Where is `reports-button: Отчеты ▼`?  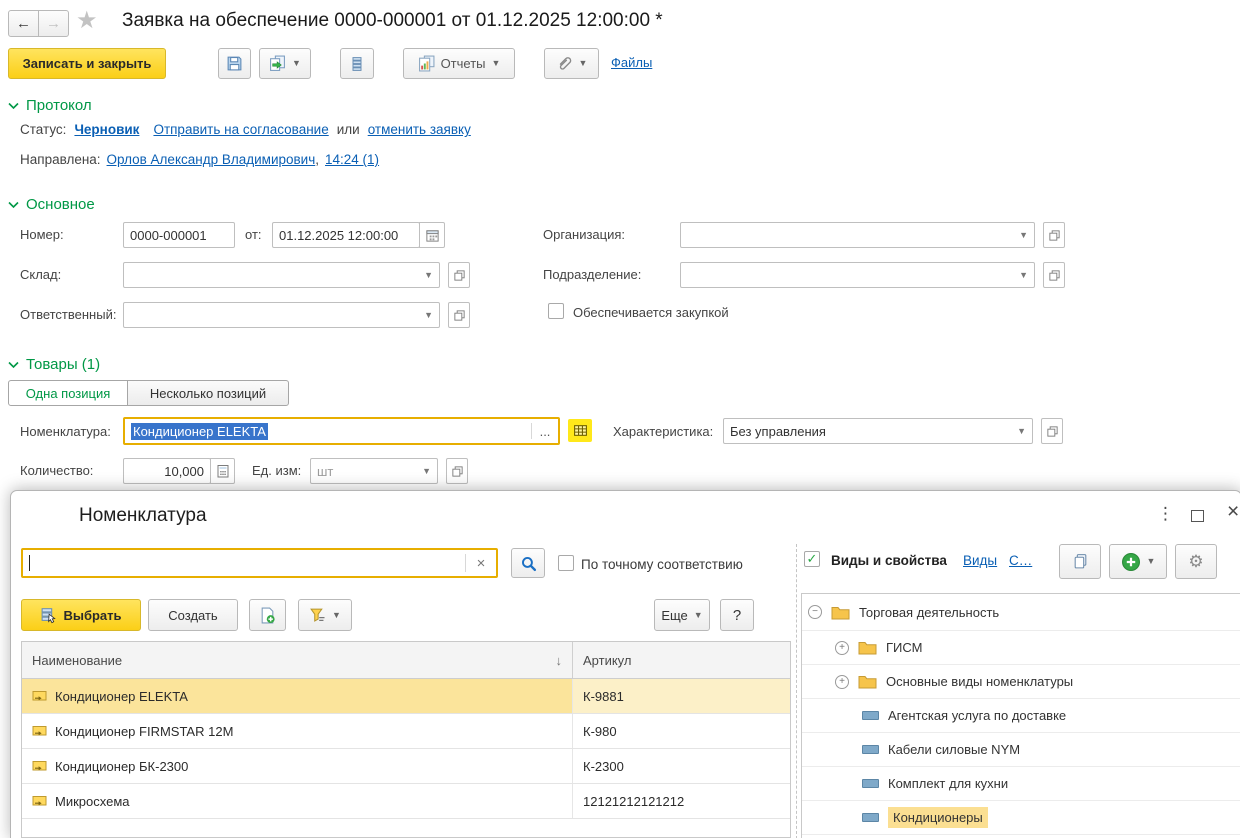
reports-button: Отчеты ▼ is located at coordinates (459, 63).